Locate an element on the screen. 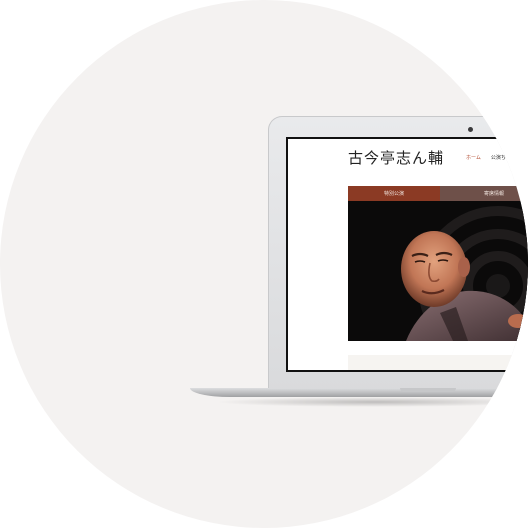  lower-content-strip is located at coordinates (438, 362).